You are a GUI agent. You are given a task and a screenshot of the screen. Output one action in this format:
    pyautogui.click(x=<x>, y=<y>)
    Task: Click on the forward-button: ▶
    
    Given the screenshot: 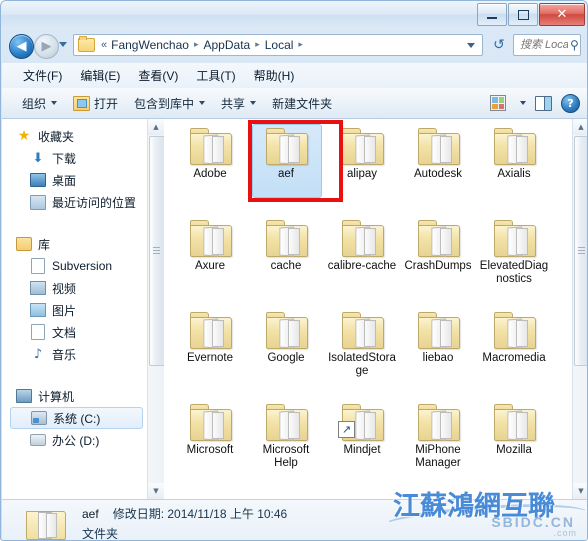 What is the action you would take?
    pyautogui.click(x=46, y=46)
    